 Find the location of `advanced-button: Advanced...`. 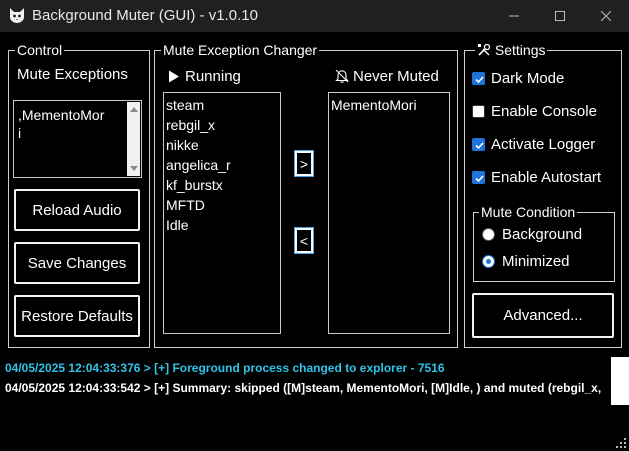

advanced-button: Advanced... is located at coordinates (543, 315).